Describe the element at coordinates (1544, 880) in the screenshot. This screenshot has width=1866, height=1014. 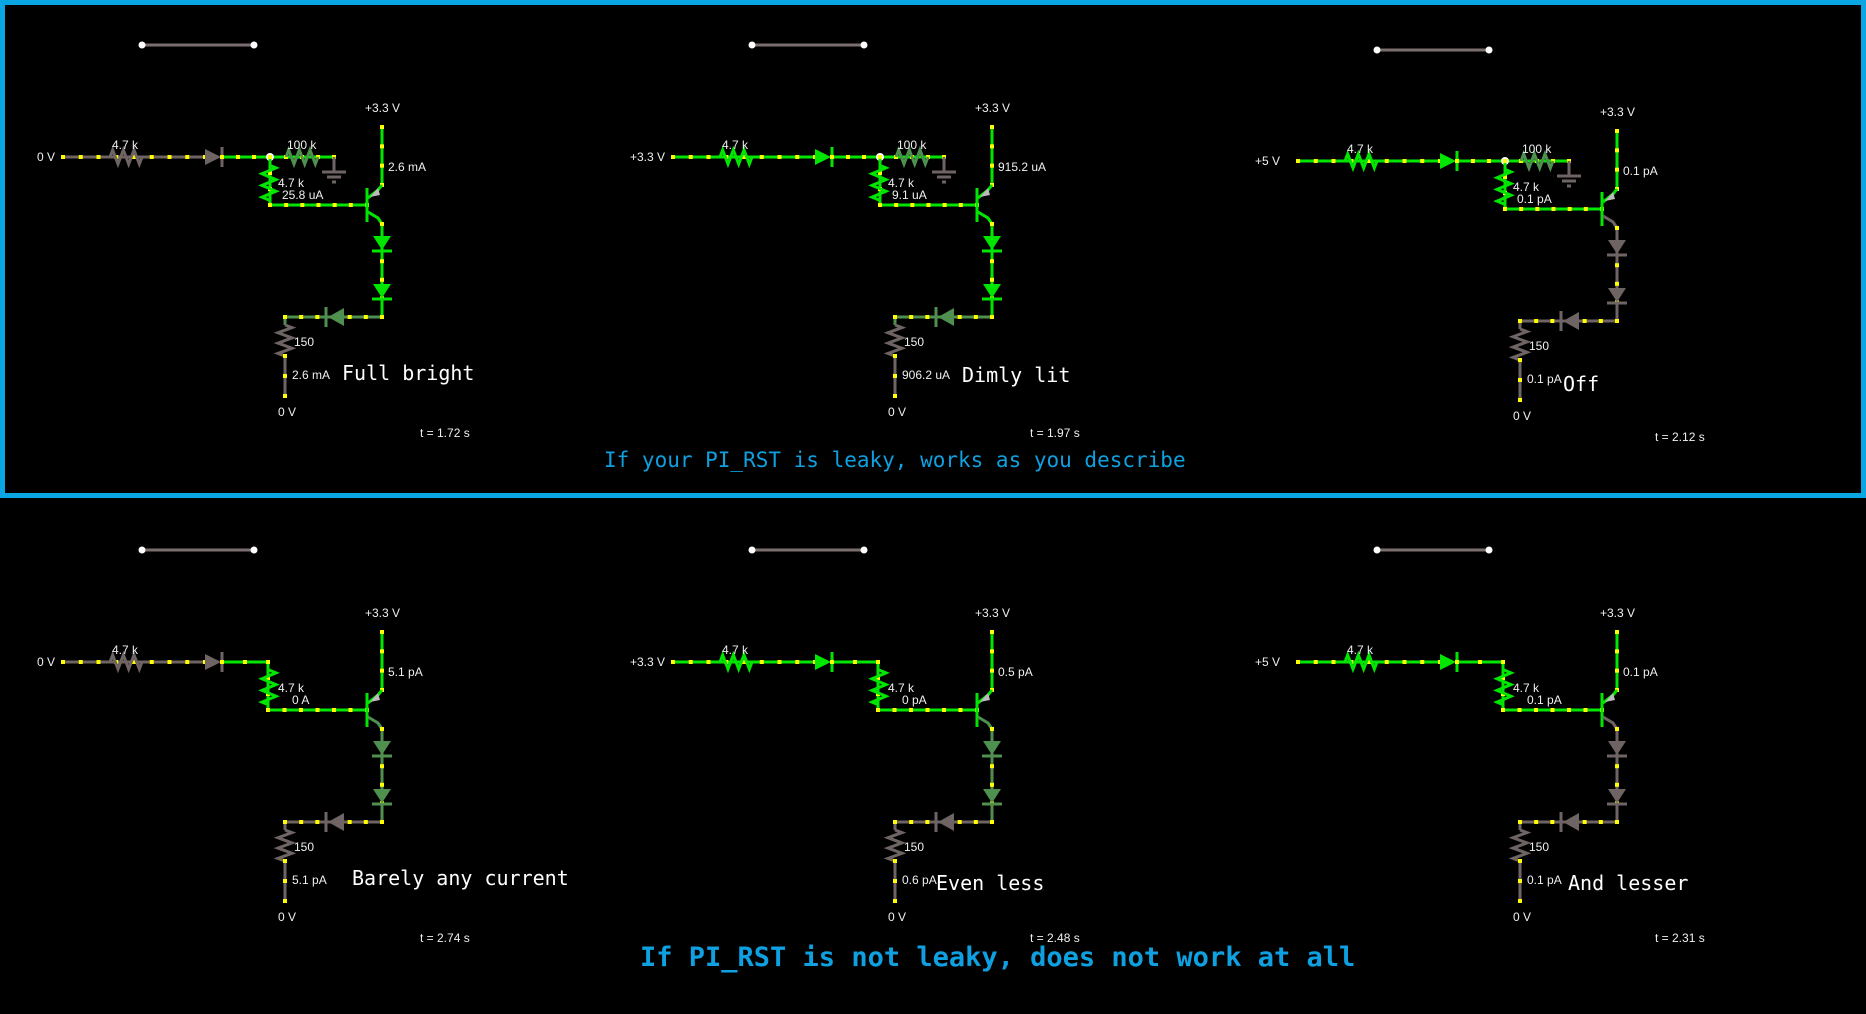
I see `led-current-label: 0.1 pA` at that location.